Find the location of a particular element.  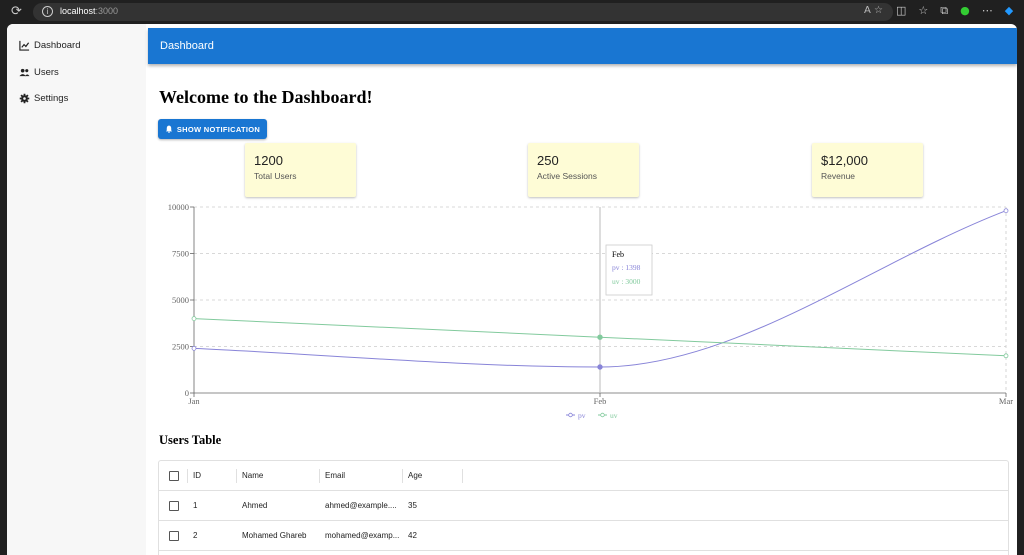

sidebar-item-settings: Settings is located at coordinates (43, 98).